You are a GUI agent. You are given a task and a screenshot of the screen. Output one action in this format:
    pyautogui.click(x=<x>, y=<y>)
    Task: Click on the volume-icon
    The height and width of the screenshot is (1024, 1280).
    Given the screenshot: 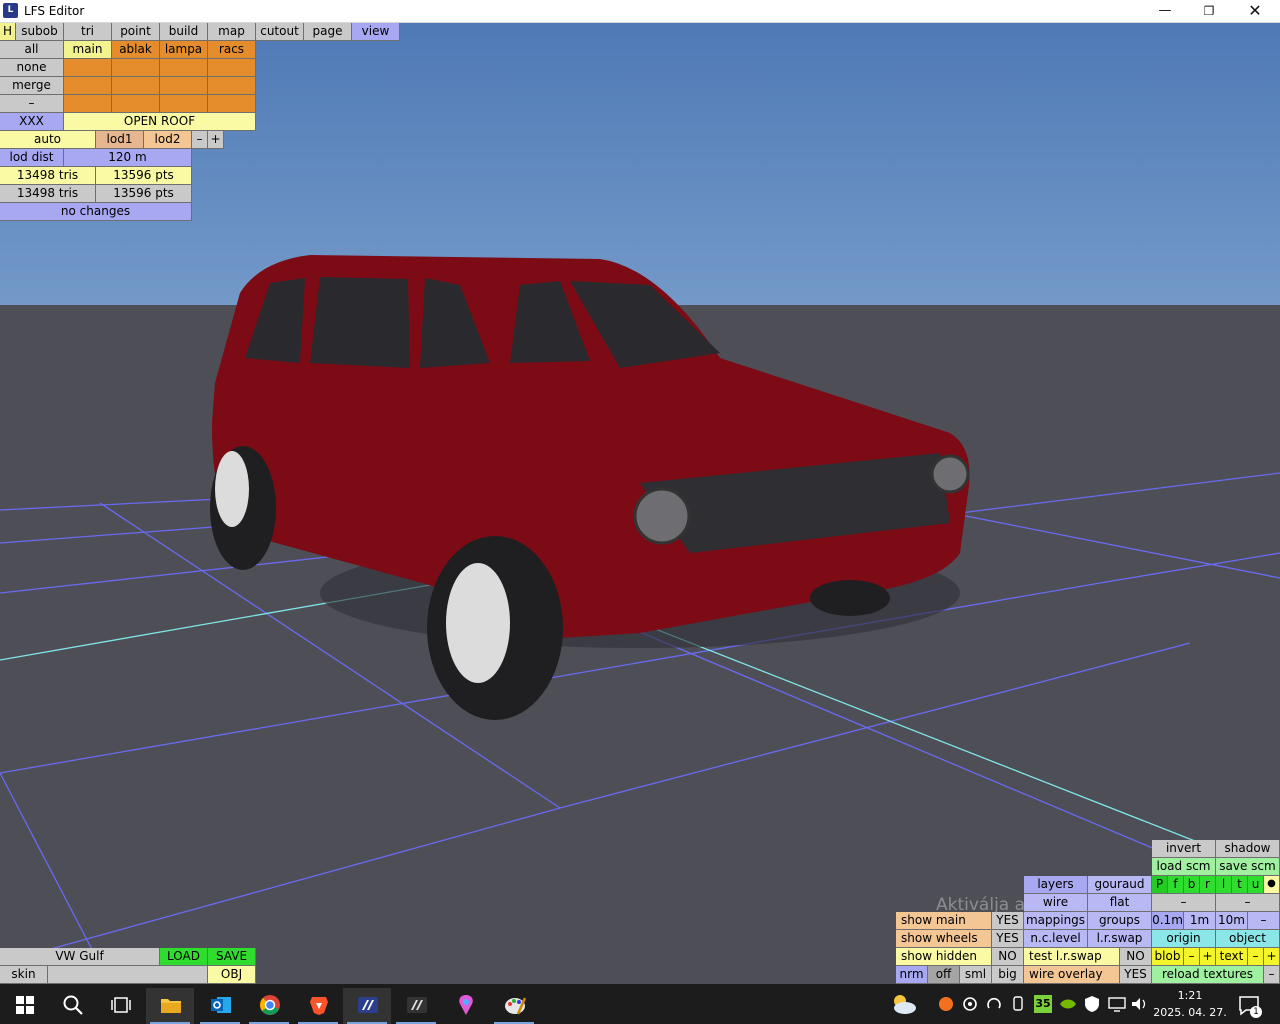 What is the action you would take?
    pyautogui.click(x=1139, y=1004)
    